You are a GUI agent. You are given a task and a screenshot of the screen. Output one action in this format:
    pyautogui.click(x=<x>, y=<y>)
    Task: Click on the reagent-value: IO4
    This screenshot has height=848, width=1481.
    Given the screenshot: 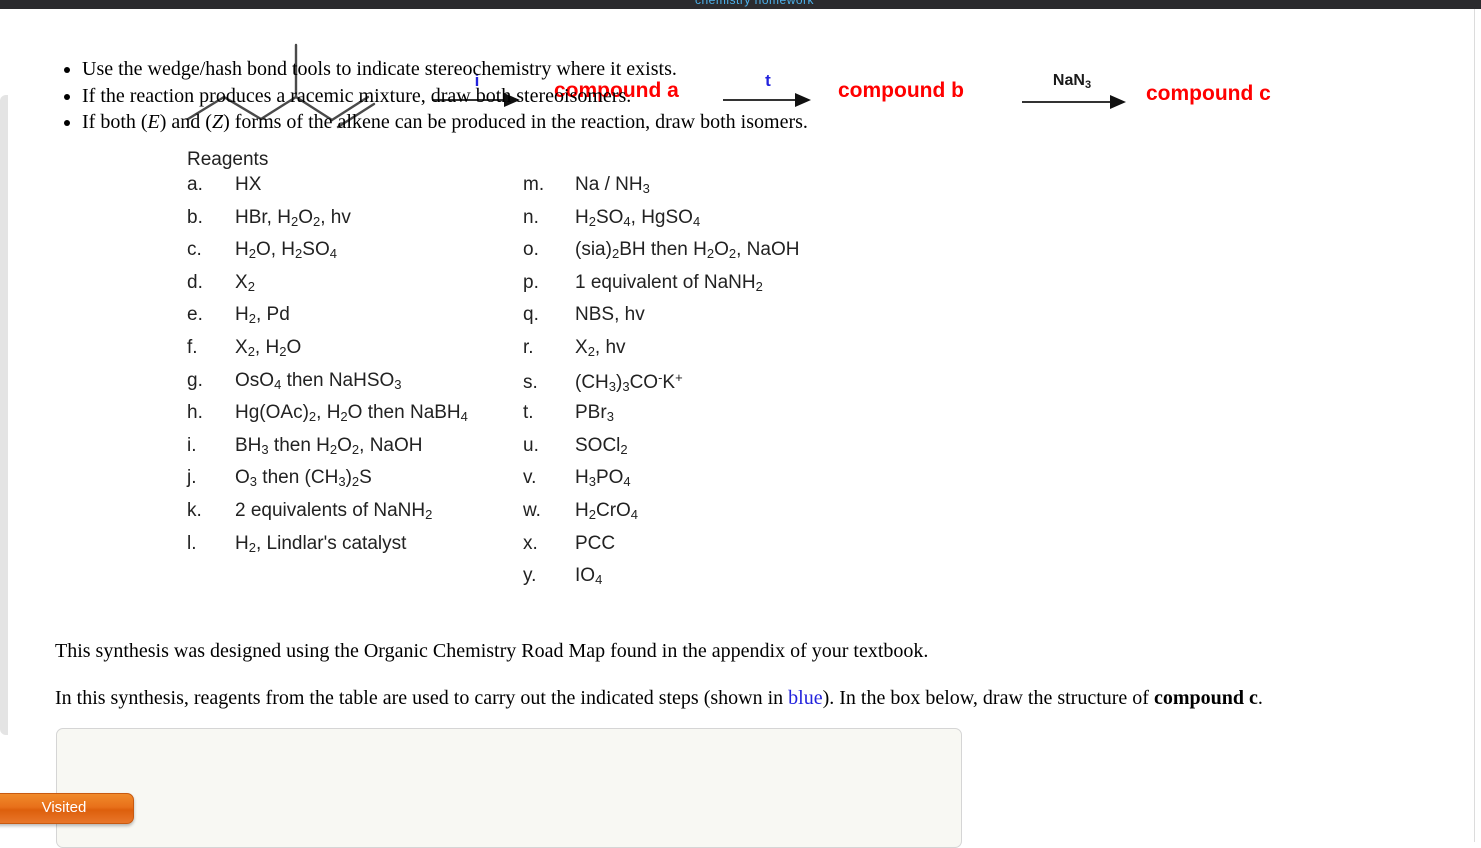 What is the action you would take?
    pyautogui.click(x=589, y=576)
    